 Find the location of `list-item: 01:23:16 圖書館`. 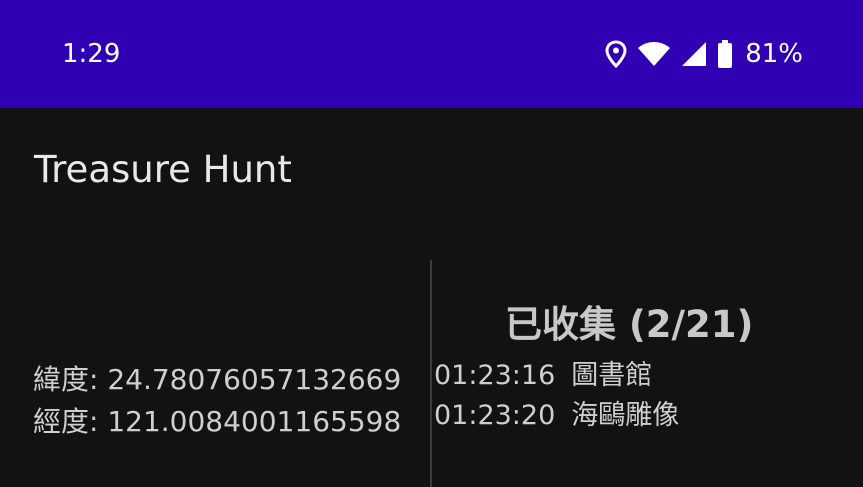

list-item: 01:23:16 圖書館 is located at coordinates (556, 376).